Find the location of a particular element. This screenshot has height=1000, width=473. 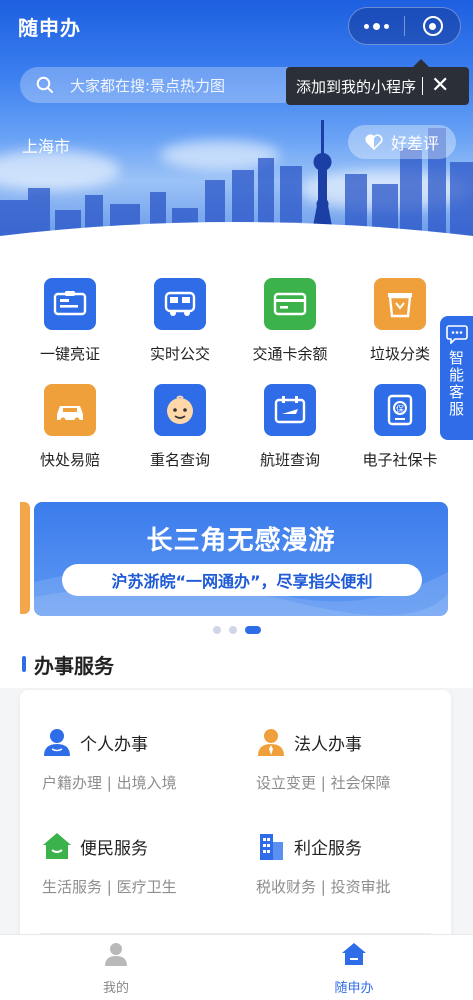

grid-item-transit-card: 交通卡余额 is located at coordinates (290, 321).